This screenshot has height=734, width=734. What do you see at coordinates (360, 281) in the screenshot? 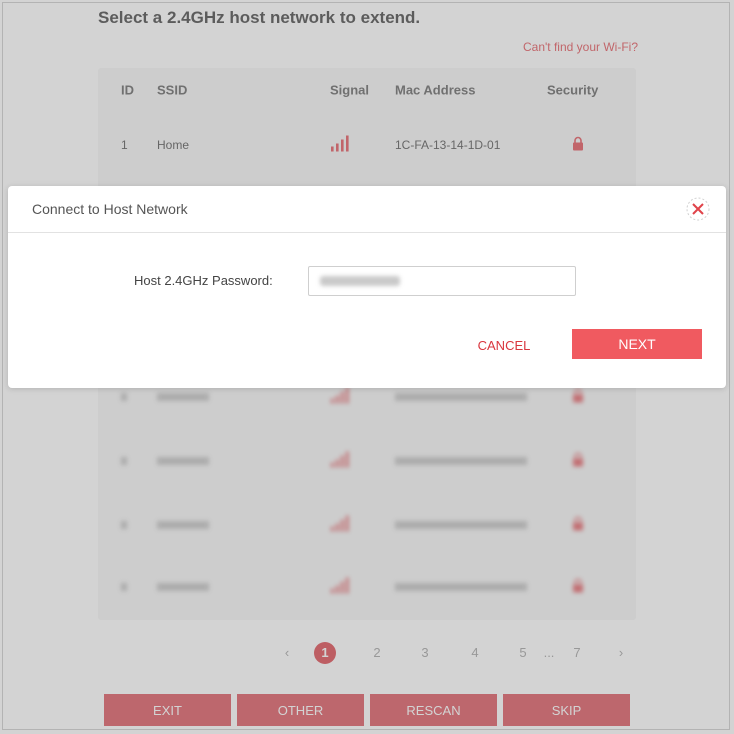
I see `password-masked-value` at bounding box center [360, 281].